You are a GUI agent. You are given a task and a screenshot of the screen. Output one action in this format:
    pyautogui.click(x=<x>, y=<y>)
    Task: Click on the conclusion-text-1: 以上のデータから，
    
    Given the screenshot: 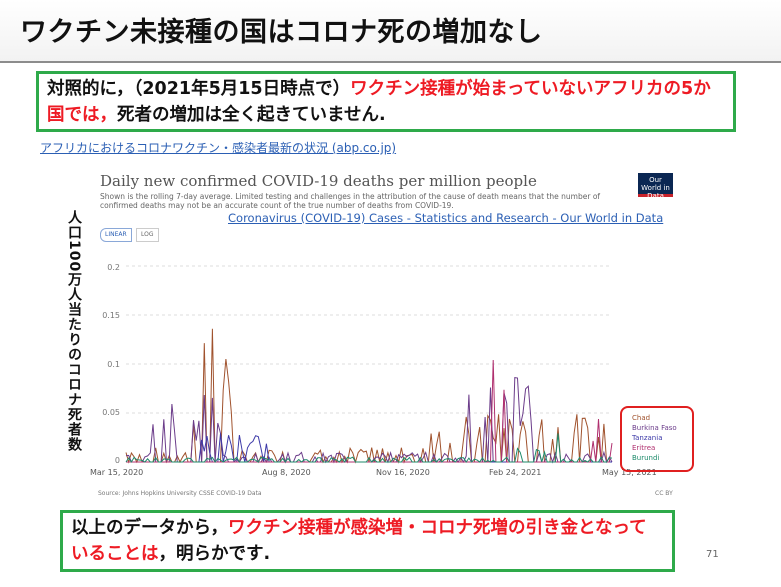 What is the action you would take?
    pyautogui.click(x=149, y=528)
    